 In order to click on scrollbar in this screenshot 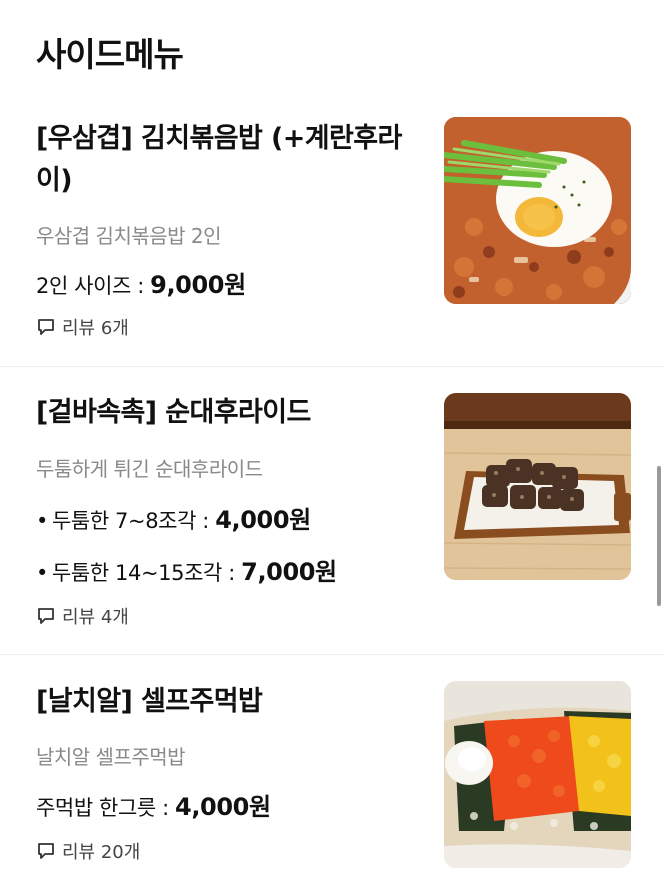, I will do `click(659, 536)`.